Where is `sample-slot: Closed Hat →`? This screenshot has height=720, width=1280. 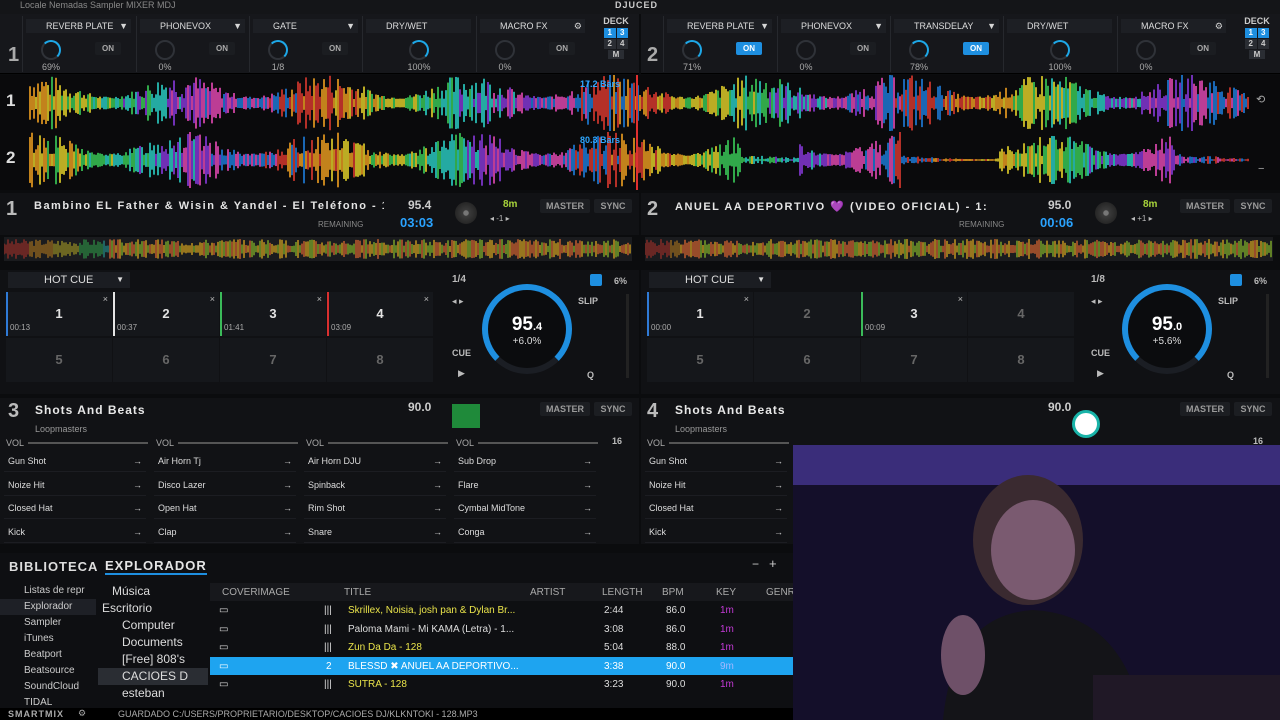
sample-slot: Closed Hat → is located at coordinates (75, 508).